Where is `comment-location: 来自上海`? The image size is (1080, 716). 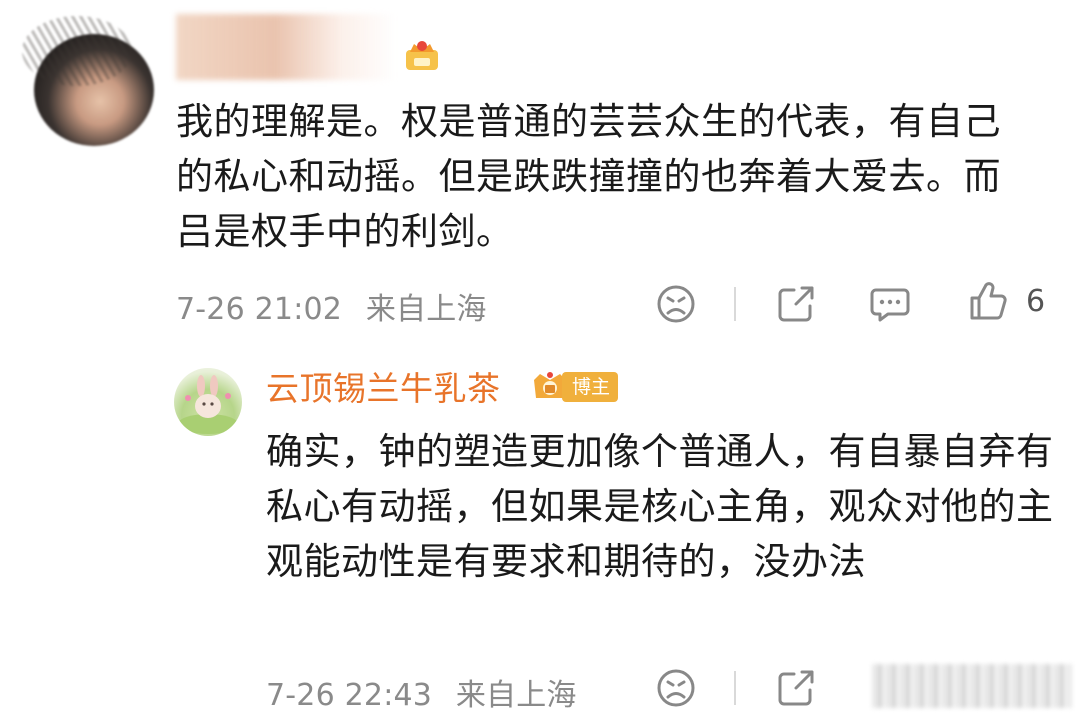
comment-location: 来自上海 is located at coordinates (426, 309).